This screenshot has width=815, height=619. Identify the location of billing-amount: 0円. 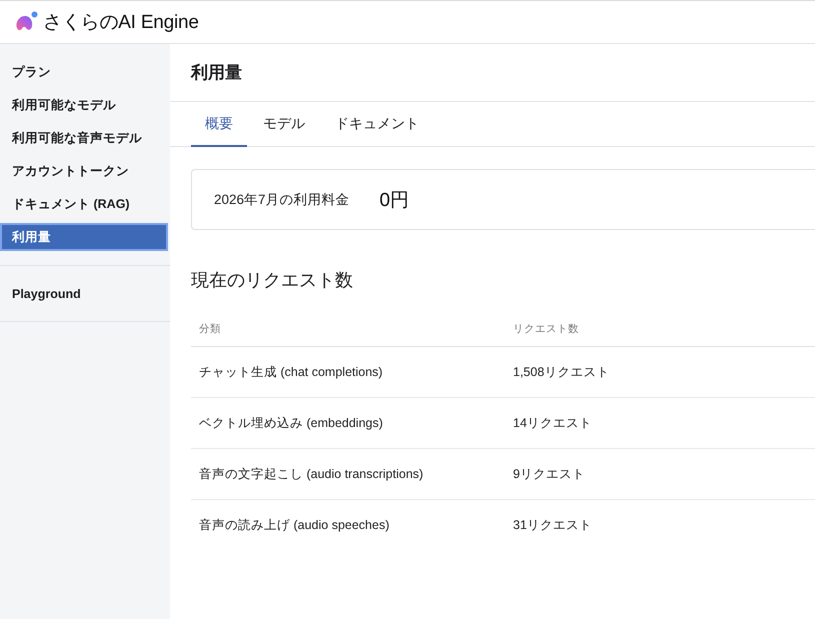
(395, 200).